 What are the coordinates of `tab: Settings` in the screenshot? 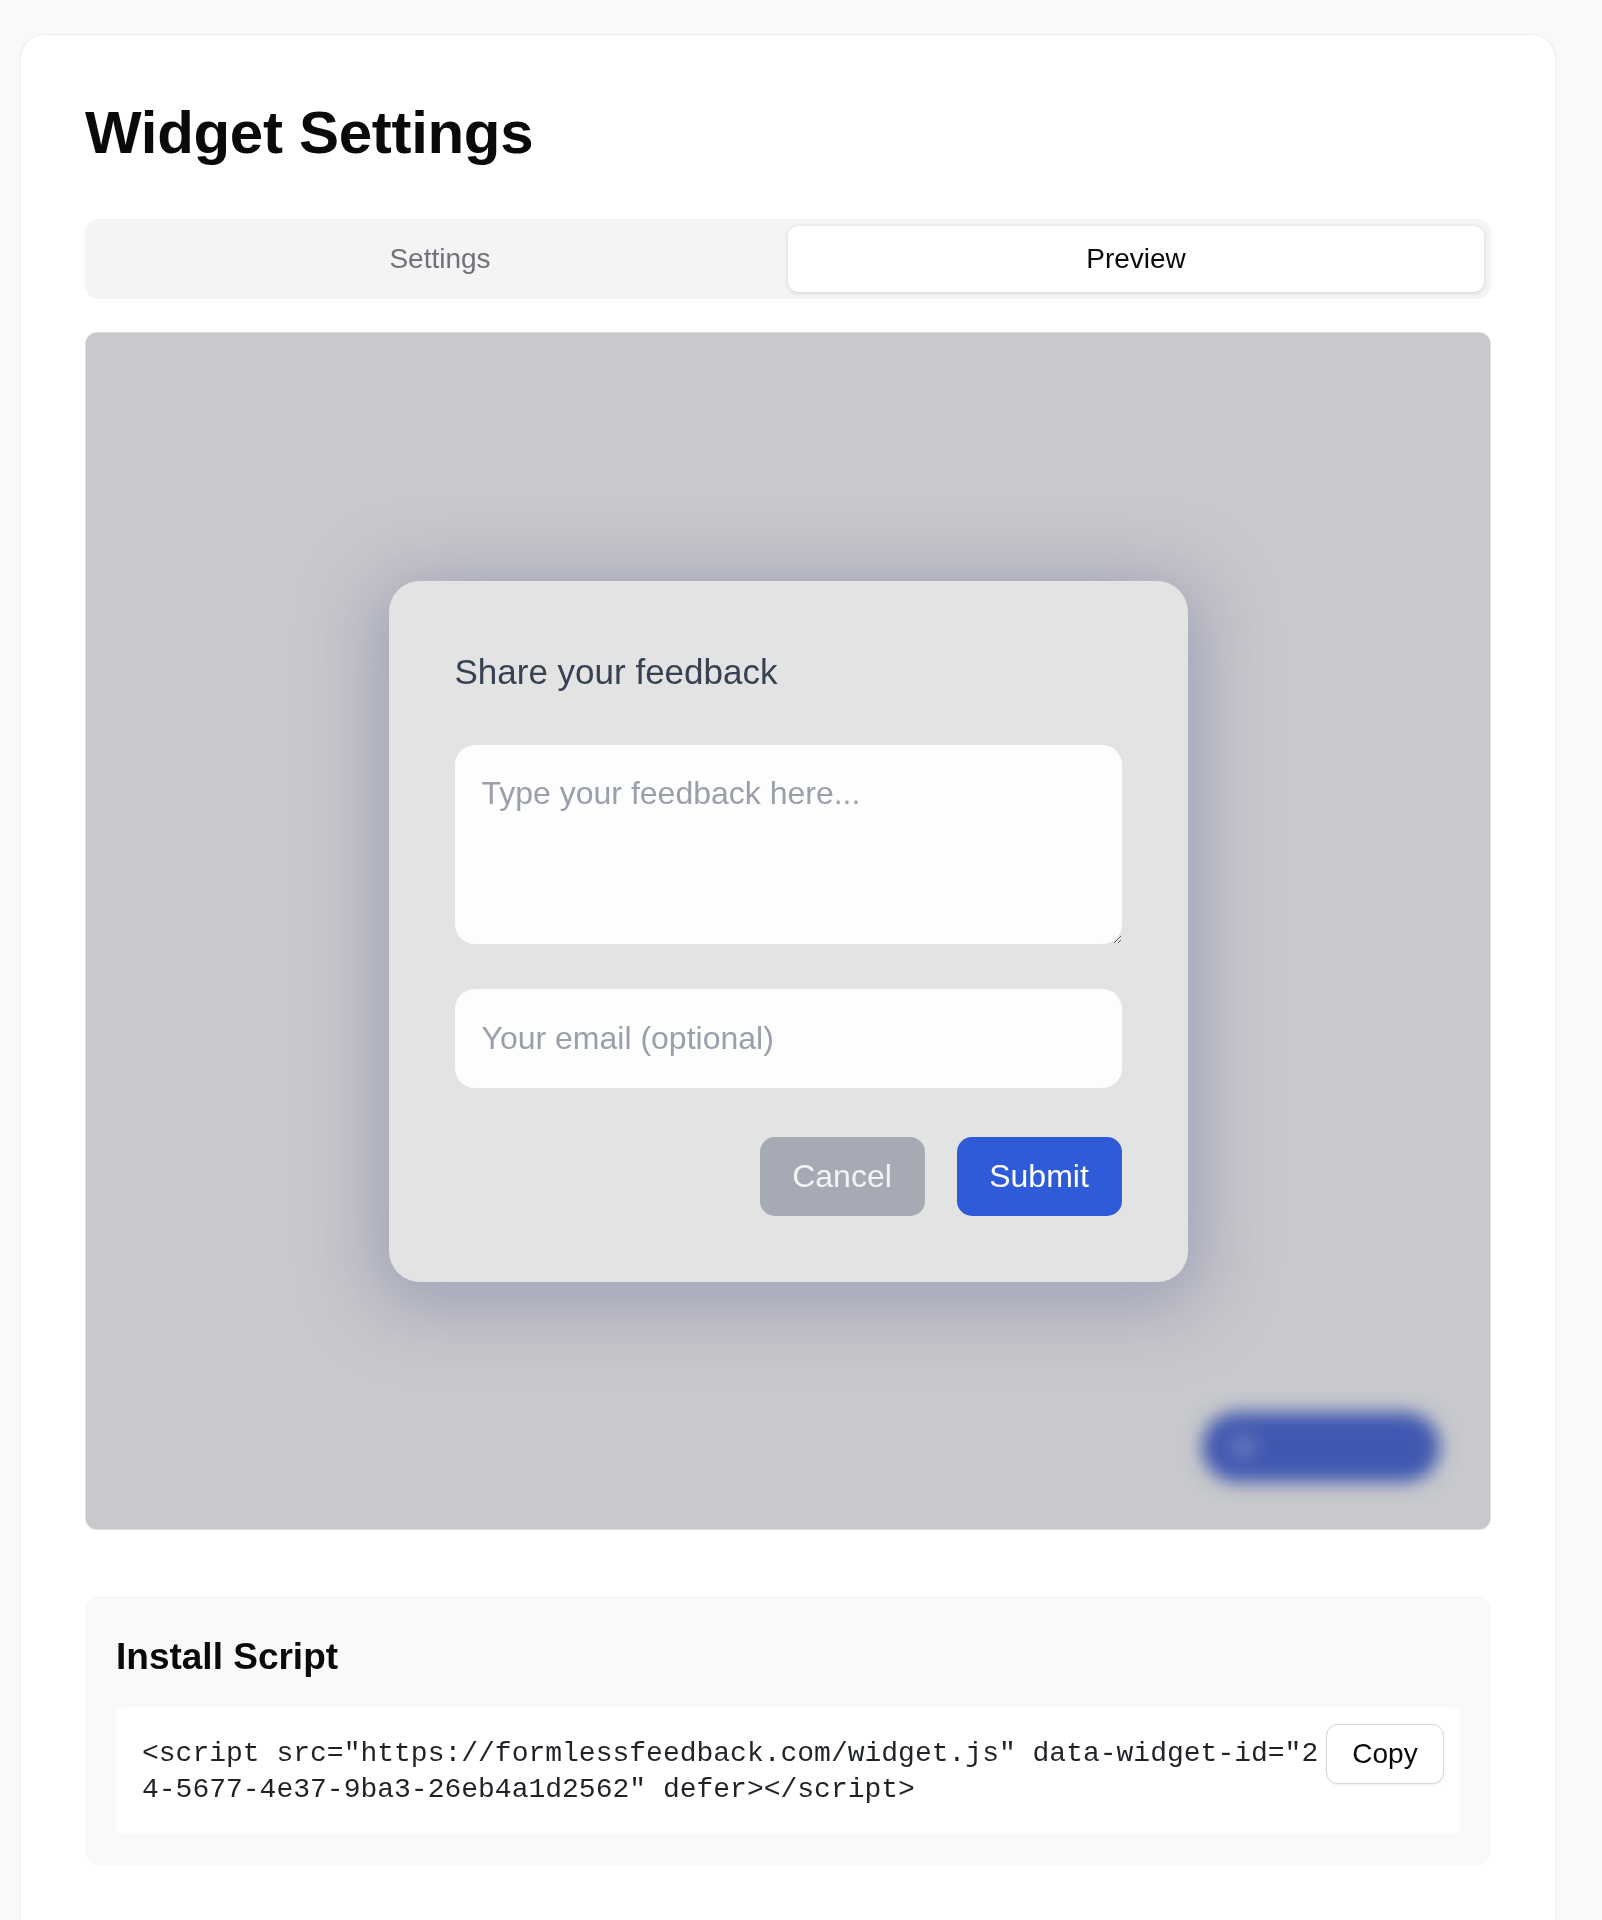 It's located at (440, 259).